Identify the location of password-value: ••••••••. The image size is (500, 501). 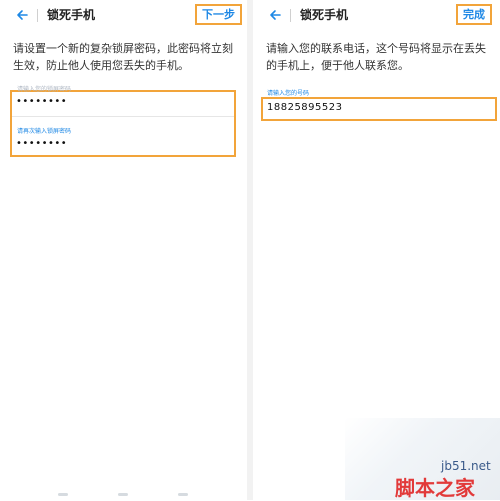
(42, 101).